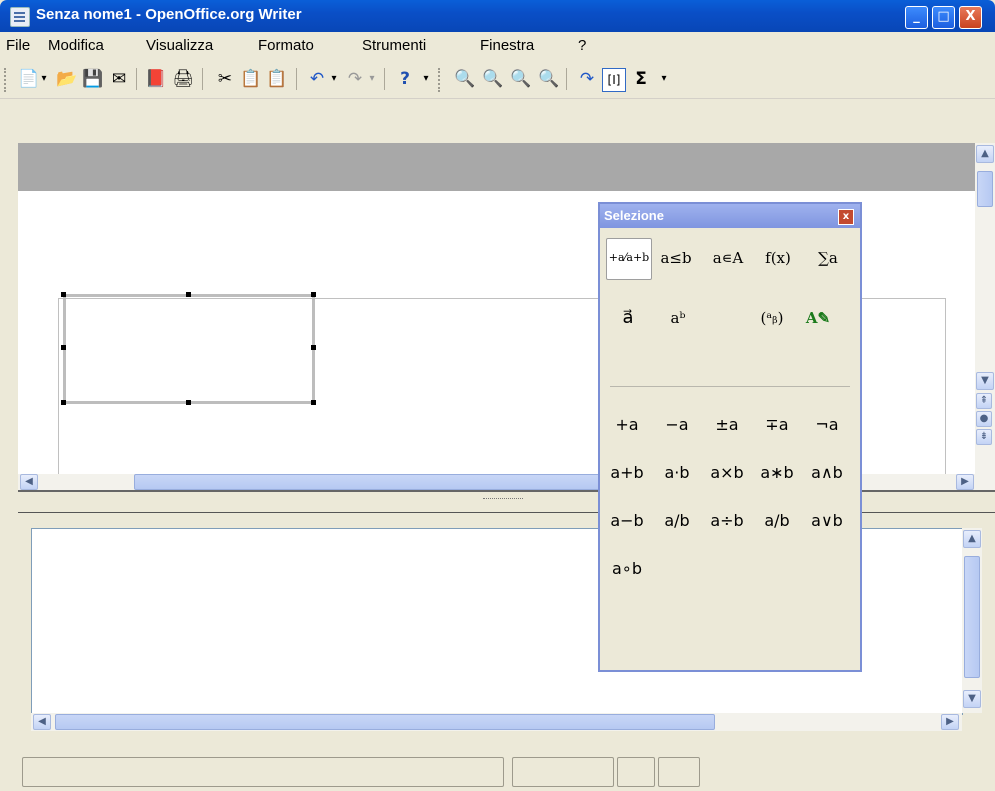 This screenshot has width=995, height=791. What do you see at coordinates (970, 17) in the screenshot?
I see `close-button: X` at bounding box center [970, 17].